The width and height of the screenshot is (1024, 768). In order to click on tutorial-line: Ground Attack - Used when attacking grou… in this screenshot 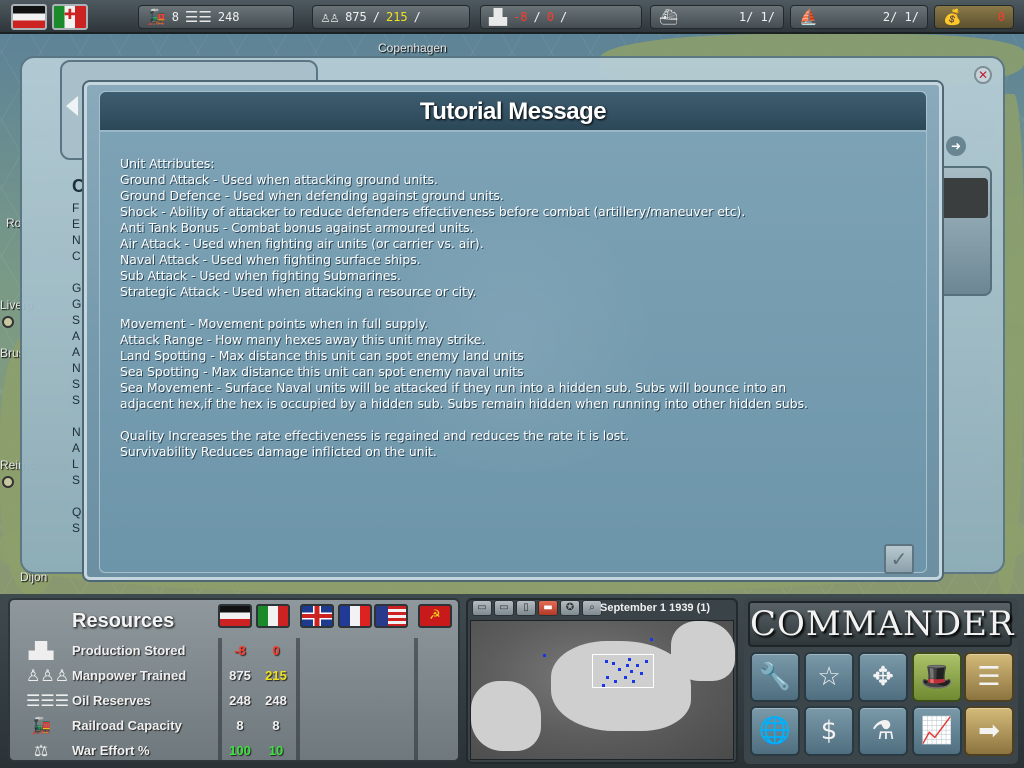, I will do `click(279, 179)`.